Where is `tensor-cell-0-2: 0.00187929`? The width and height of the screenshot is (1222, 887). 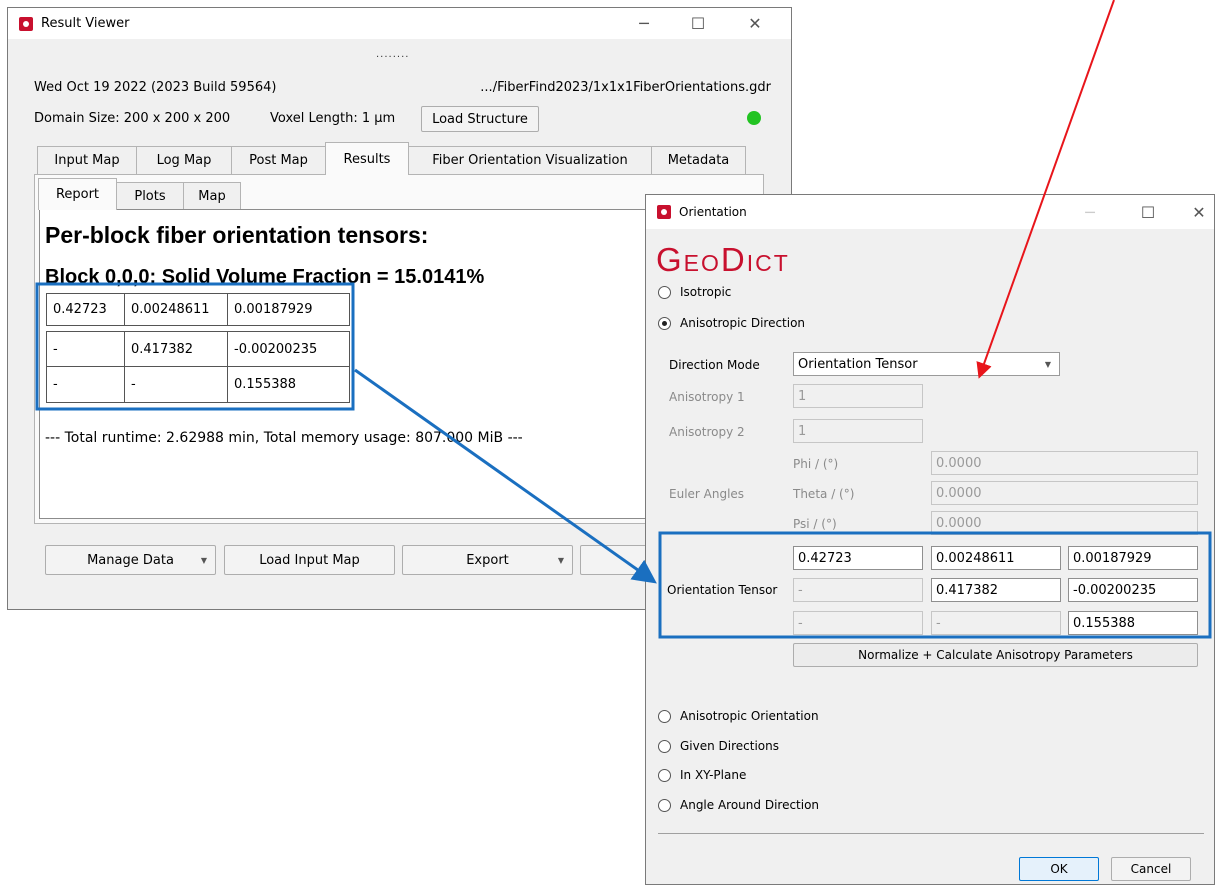 tensor-cell-0-2: 0.00187929 is located at coordinates (288, 309).